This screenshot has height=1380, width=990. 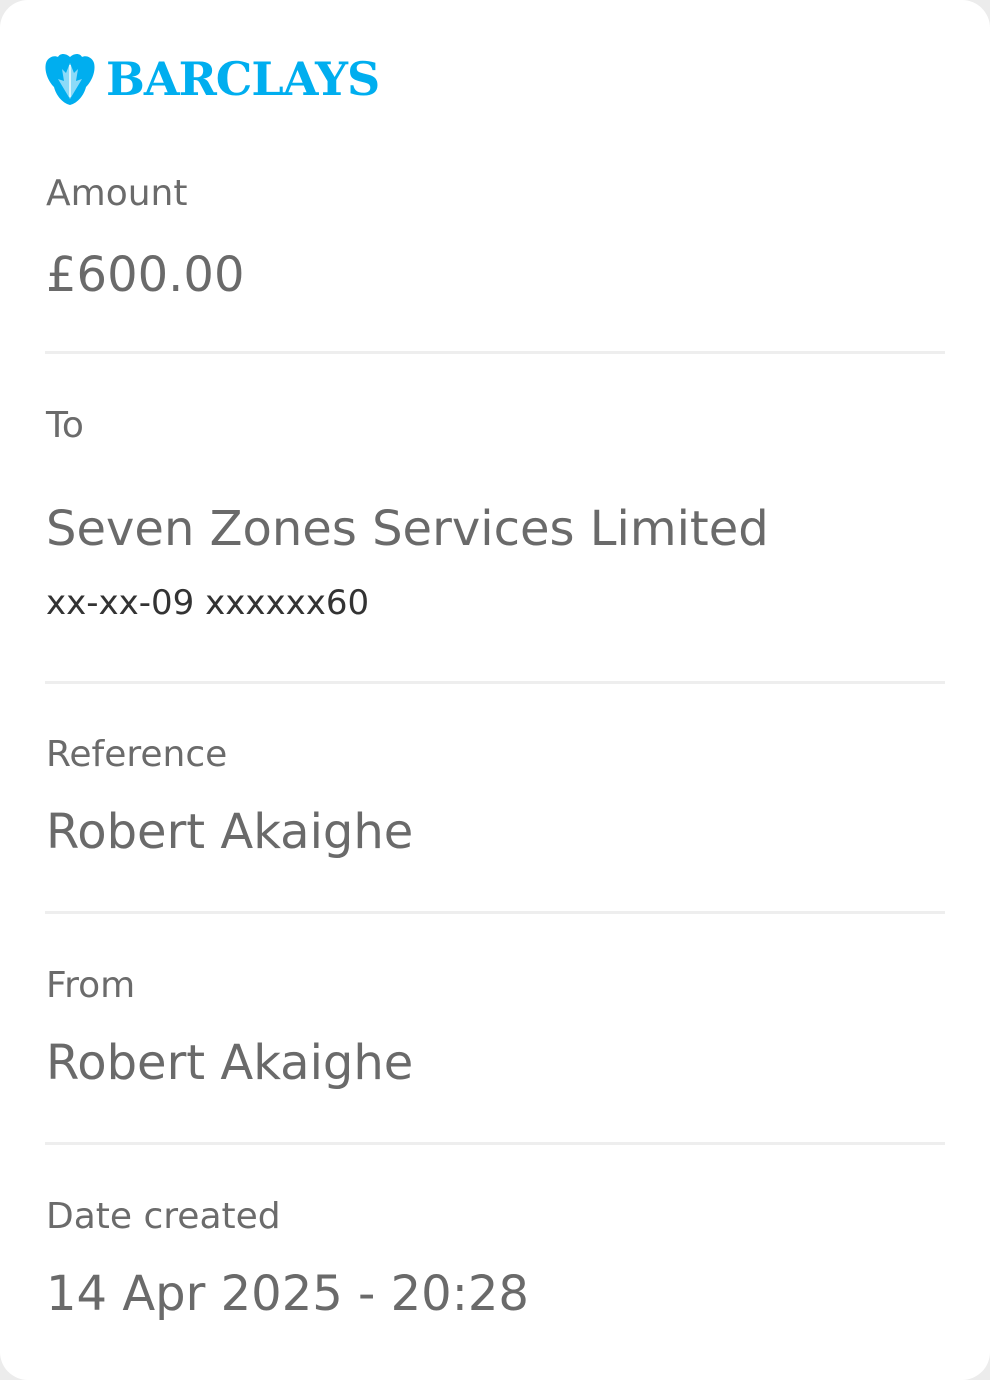 What do you see at coordinates (243, 79) in the screenshot?
I see `brand-name: BARCLAYS` at bounding box center [243, 79].